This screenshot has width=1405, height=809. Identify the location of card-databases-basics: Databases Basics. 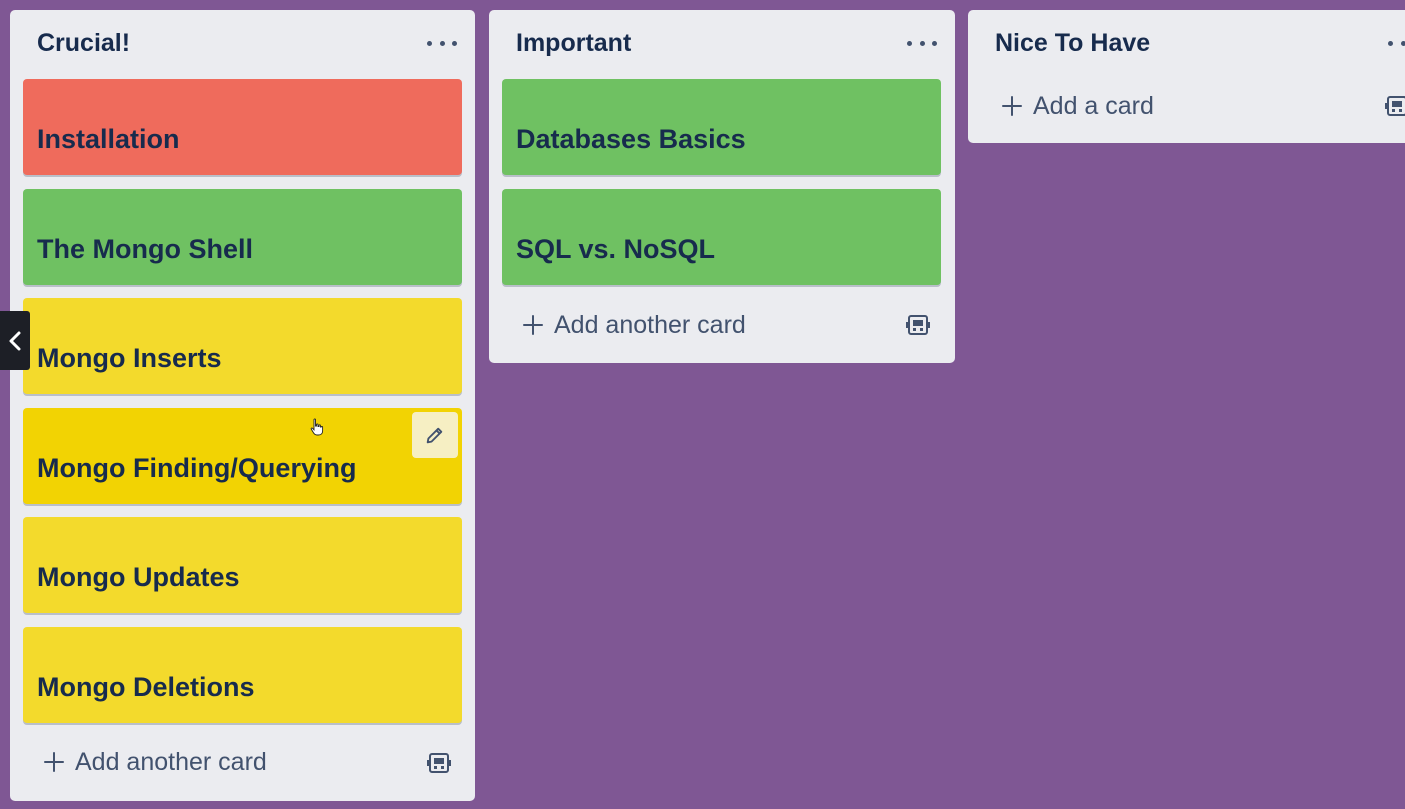
(721, 127).